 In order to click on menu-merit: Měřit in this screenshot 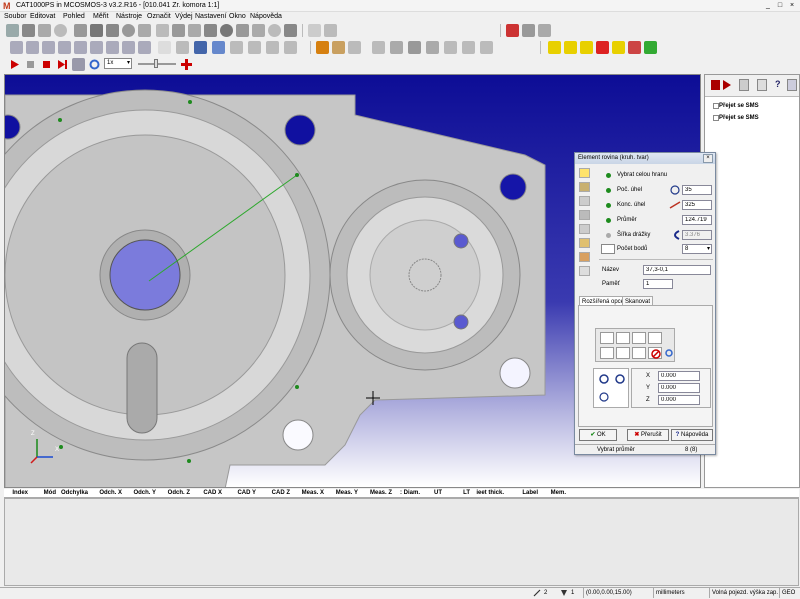, I will do `click(101, 17)`.